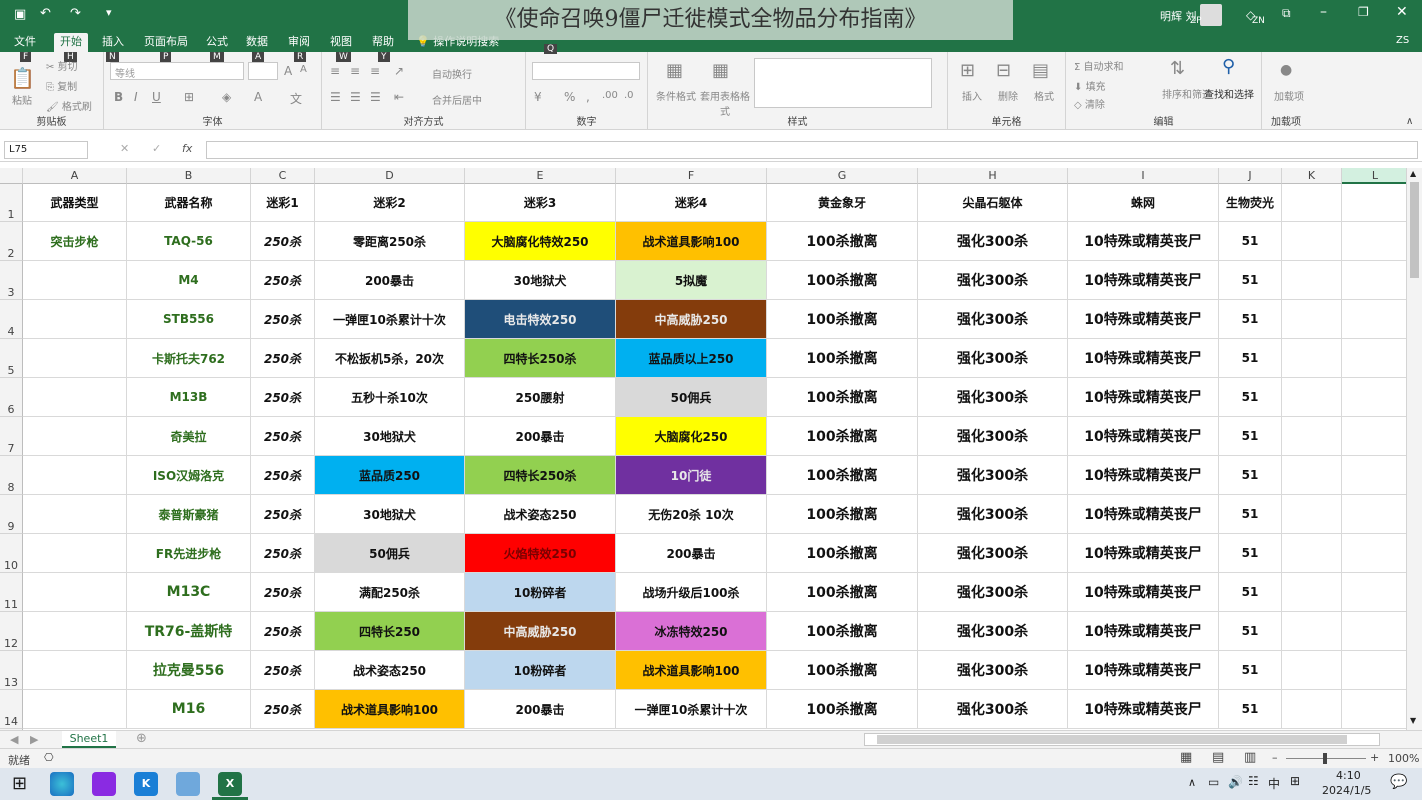 The image size is (1422, 800). I want to click on k-app-icon: K, so click(146, 784).